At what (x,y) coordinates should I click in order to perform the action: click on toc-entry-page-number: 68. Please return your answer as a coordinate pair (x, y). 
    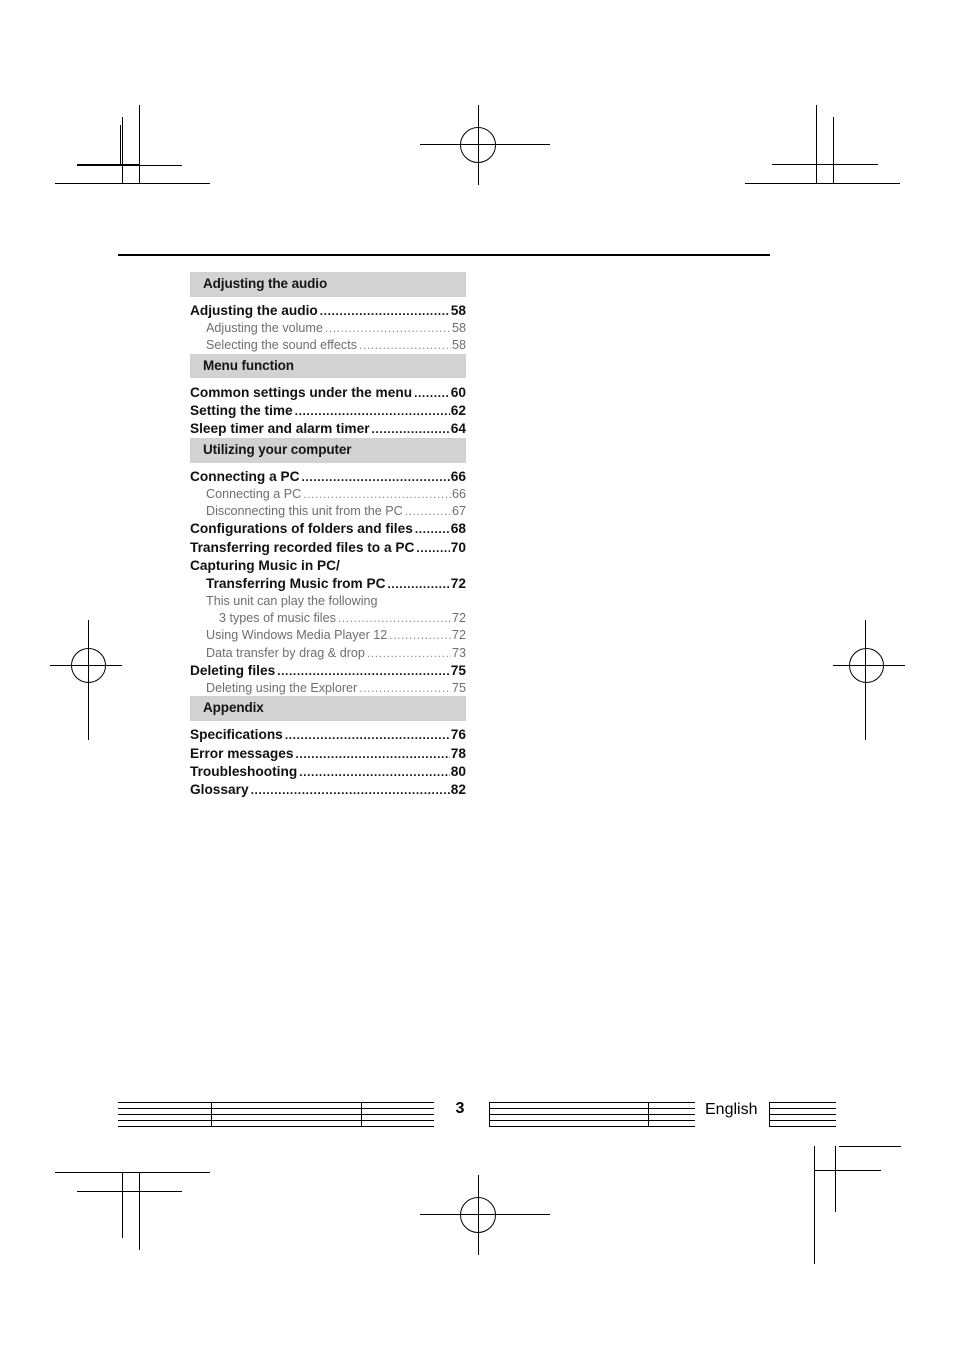
    Looking at the image, I should click on (458, 529).